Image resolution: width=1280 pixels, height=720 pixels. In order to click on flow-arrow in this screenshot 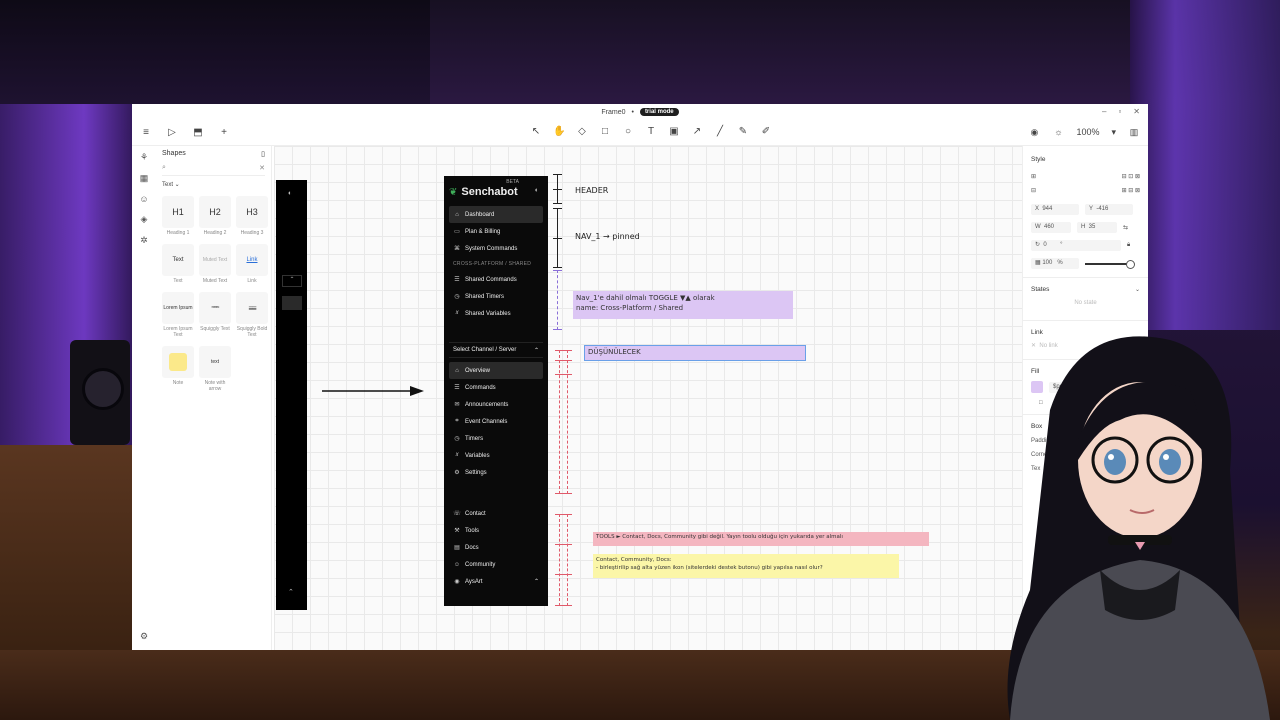, I will do `click(373, 391)`.